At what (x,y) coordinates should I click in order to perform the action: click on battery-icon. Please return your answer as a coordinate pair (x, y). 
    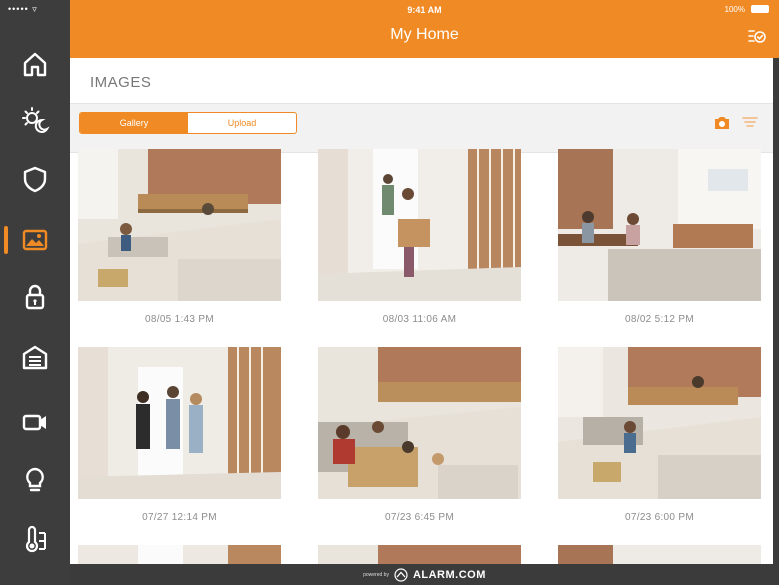
    Looking at the image, I should click on (760, 9).